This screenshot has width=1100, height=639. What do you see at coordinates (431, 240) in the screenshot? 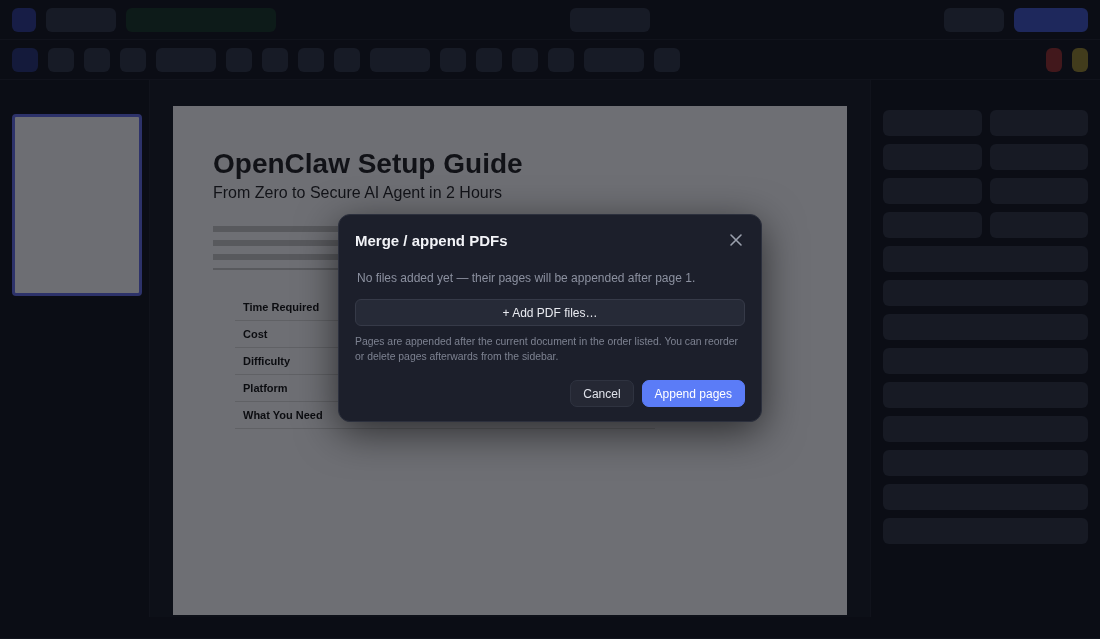
I see `dialog-title: Merge / append PDFs` at bounding box center [431, 240].